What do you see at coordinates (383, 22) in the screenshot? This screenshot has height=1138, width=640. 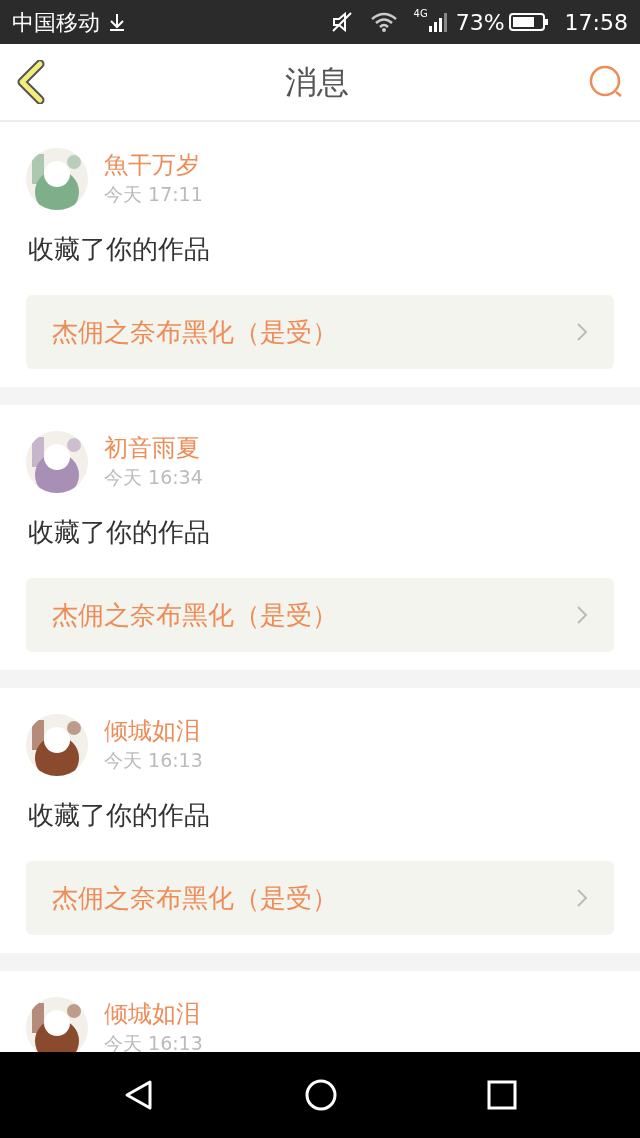 I see `wifi-icon` at bounding box center [383, 22].